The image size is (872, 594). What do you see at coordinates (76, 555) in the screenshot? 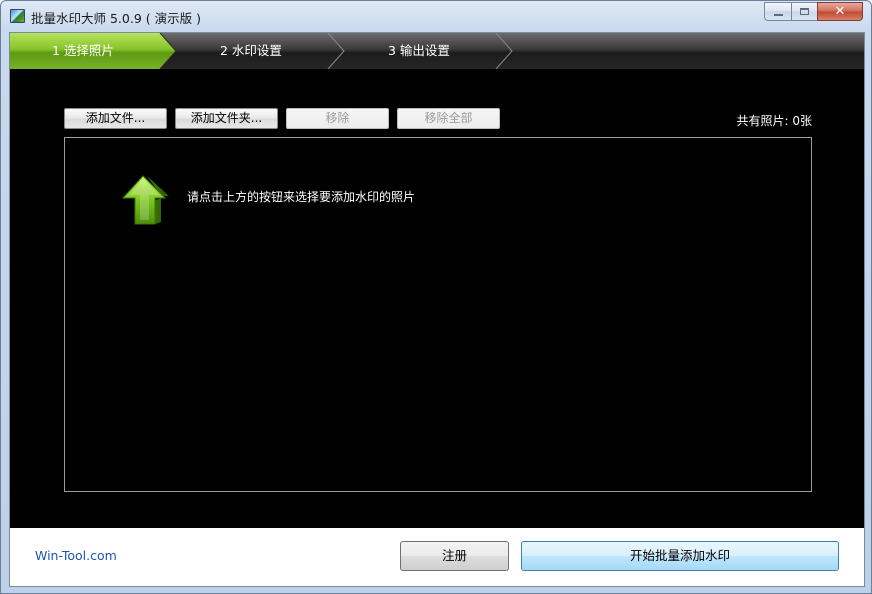
I see `website-link: Win-Tool.com` at bounding box center [76, 555].